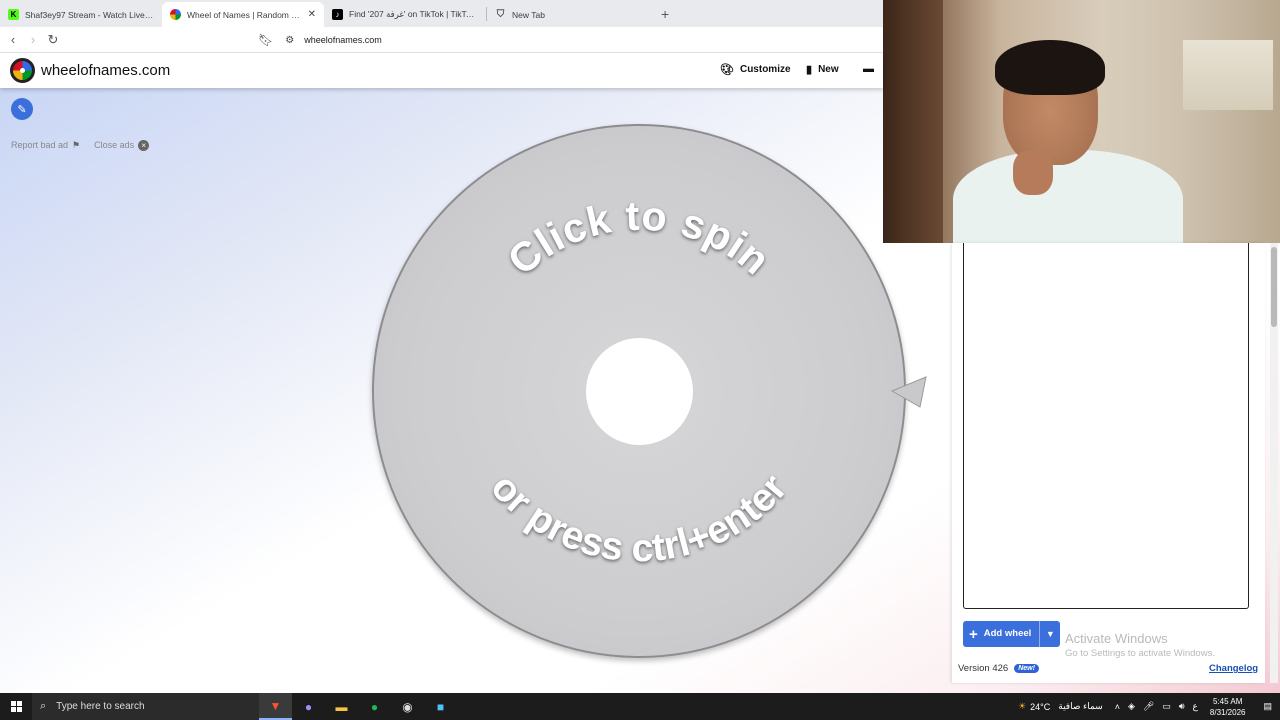 The image size is (1280, 720). I want to click on site-title: wheelofnames.com, so click(105, 70).